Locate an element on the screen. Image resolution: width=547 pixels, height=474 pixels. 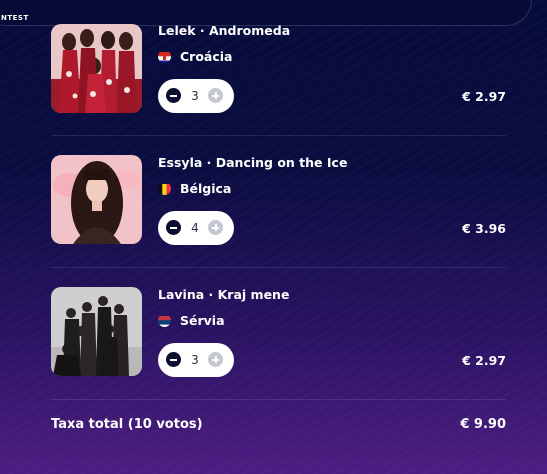
croatia-flag-icon is located at coordinates (164, 56).